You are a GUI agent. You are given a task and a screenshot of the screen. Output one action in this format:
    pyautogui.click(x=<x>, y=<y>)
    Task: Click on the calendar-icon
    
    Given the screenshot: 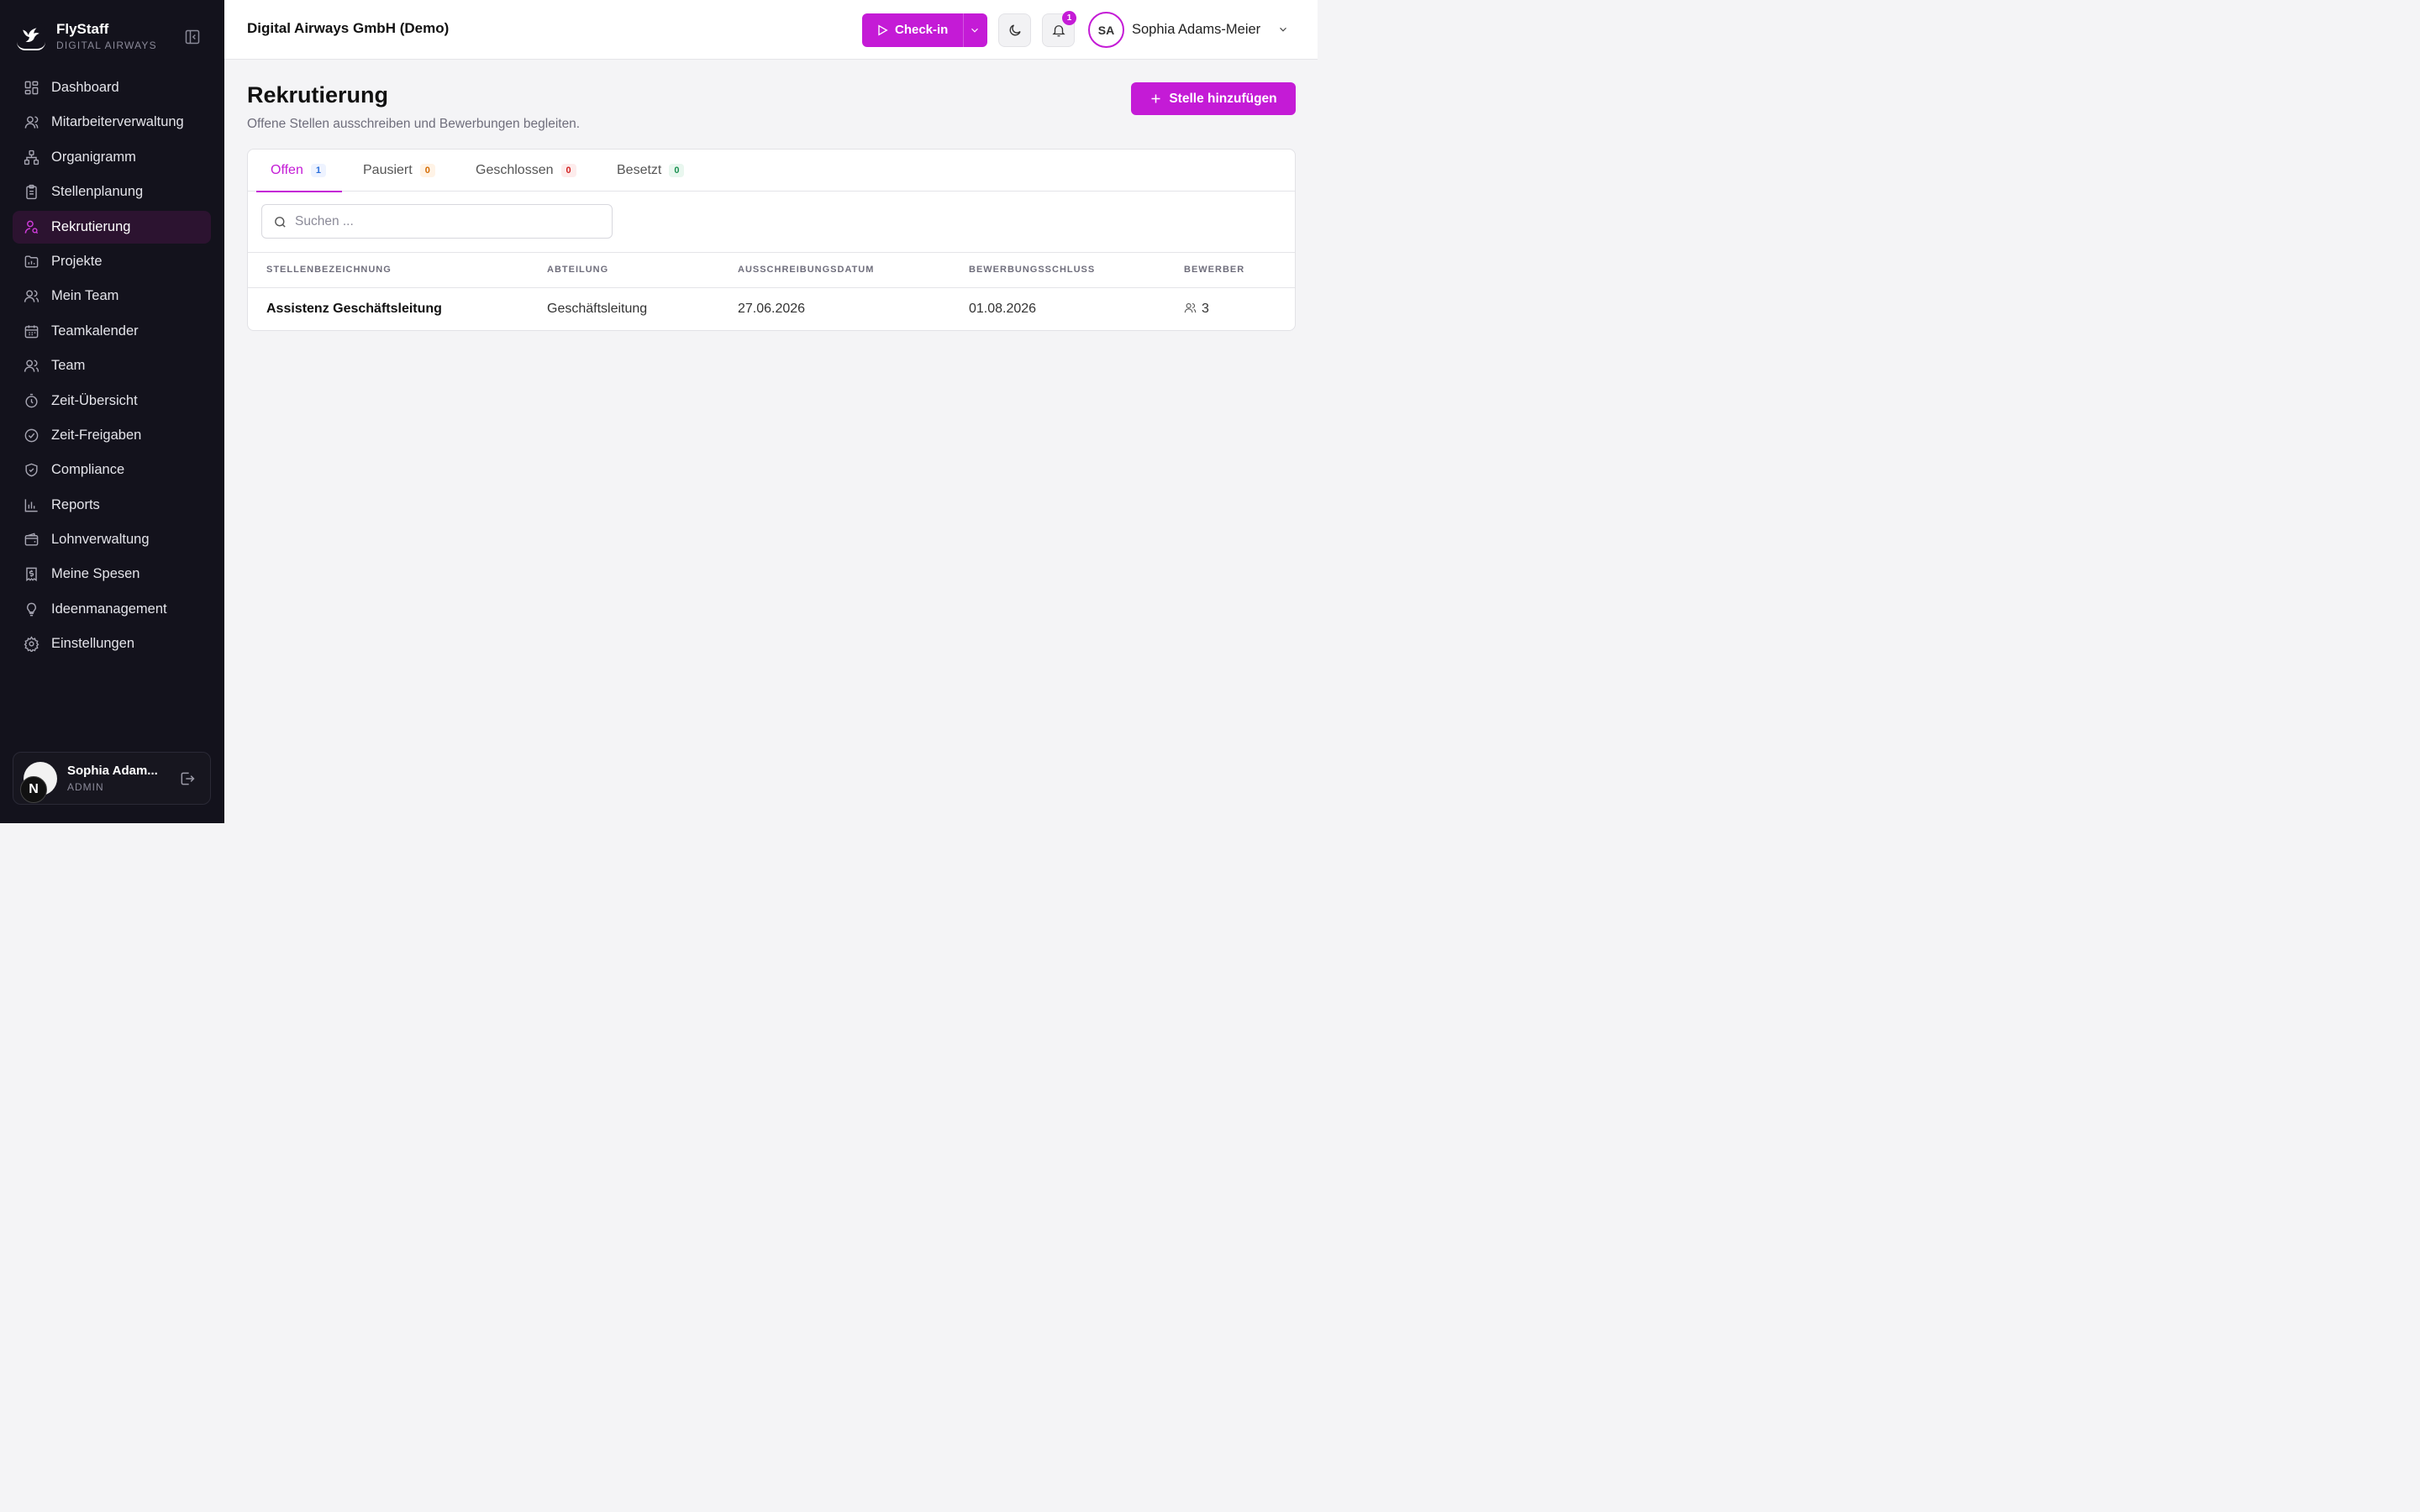 What is the action you would take?
    pyautogui.click(x=31, y=332)
    